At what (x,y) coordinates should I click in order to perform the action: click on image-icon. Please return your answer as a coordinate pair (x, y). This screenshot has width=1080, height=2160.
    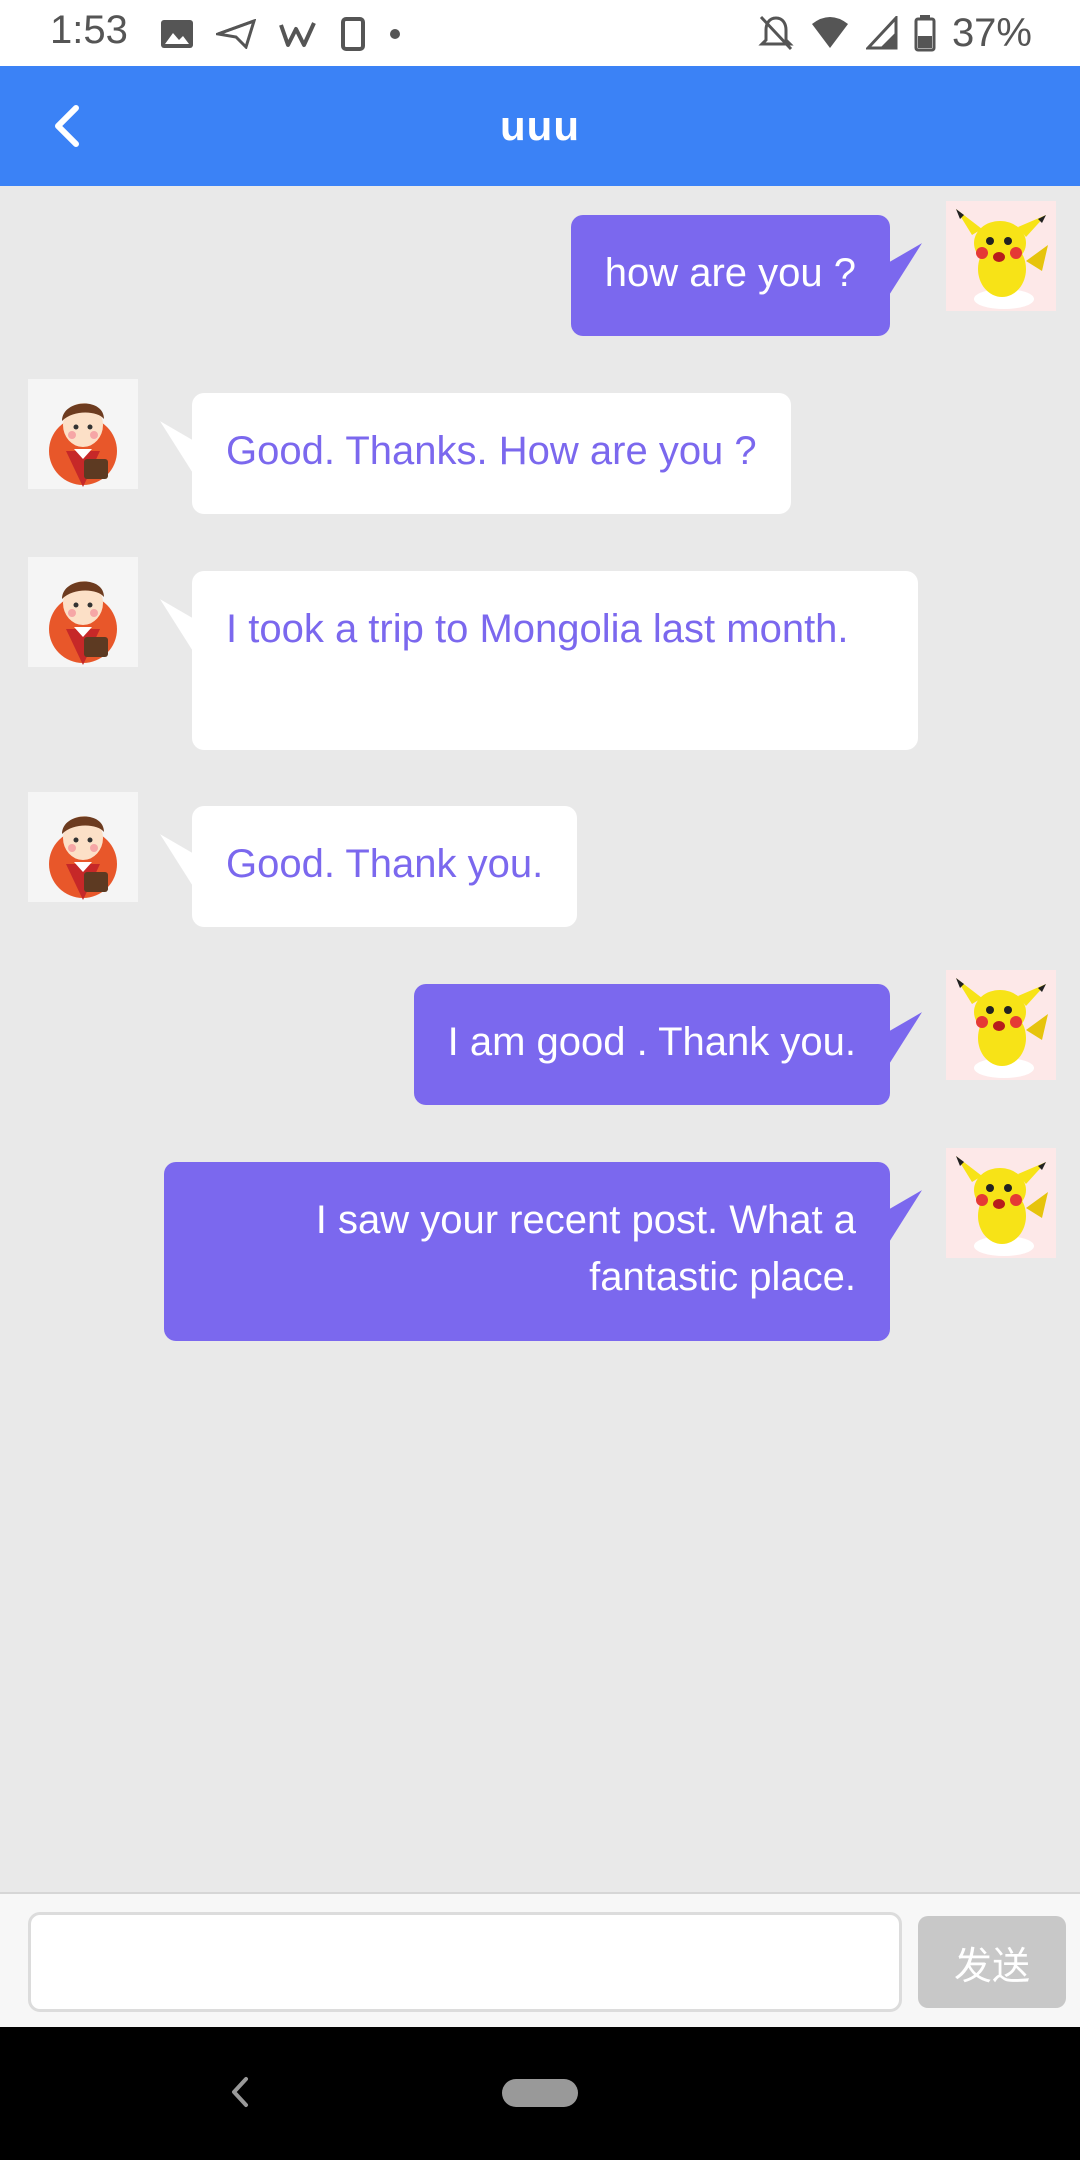
    Looking at the image, I should click on (177, 34).